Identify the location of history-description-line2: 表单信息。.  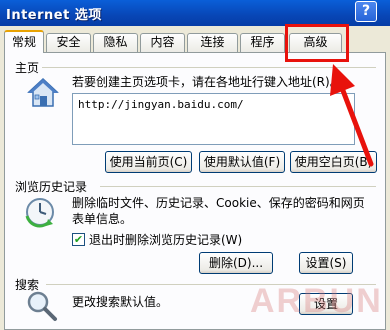
(102, 219).